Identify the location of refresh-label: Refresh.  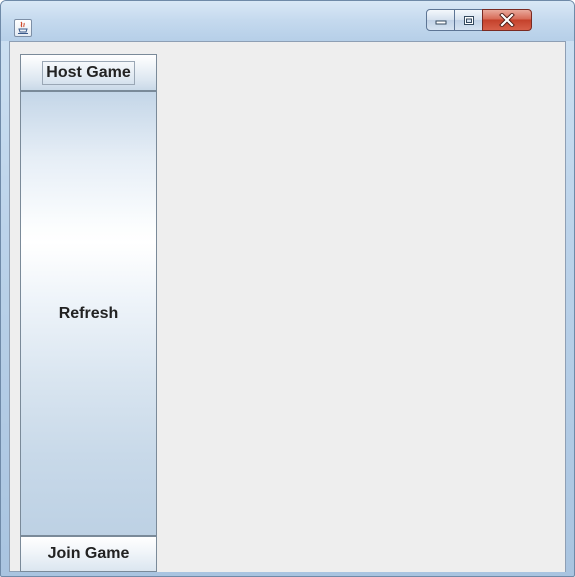
(88, 313).